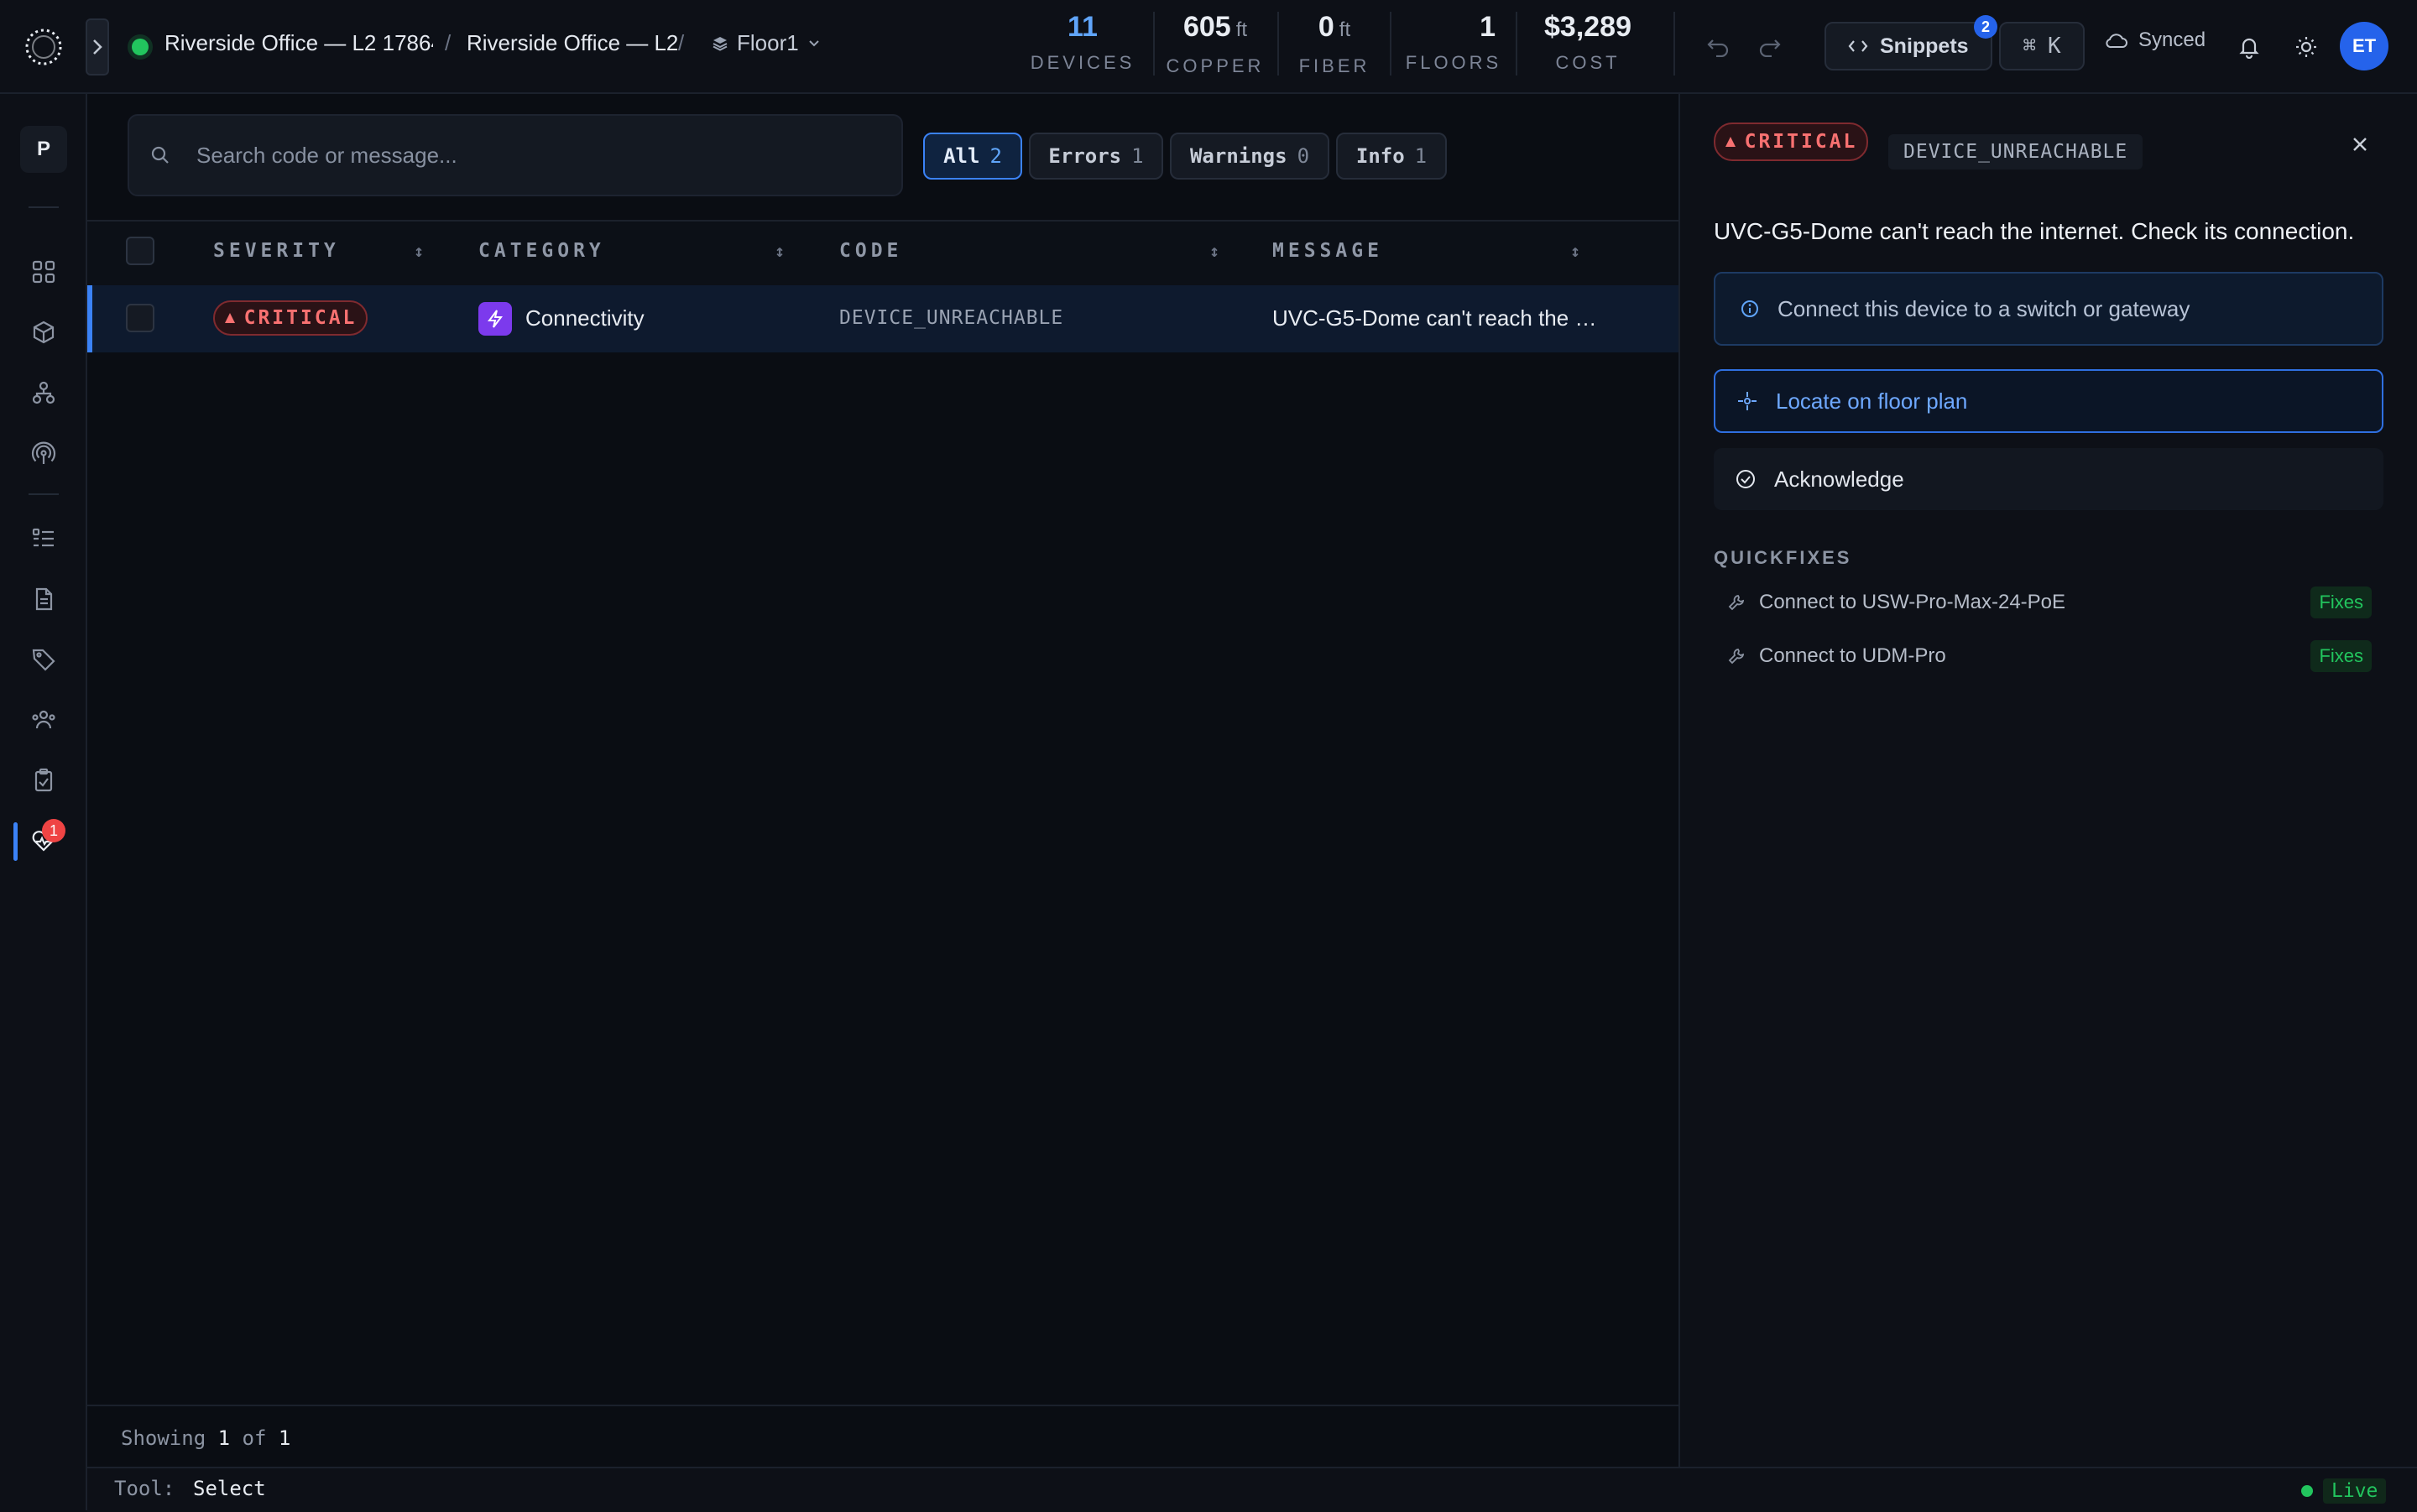 This screenshot has width=2417, height=1512. I want to click on theme-toggle-button, so click(2306, 47).